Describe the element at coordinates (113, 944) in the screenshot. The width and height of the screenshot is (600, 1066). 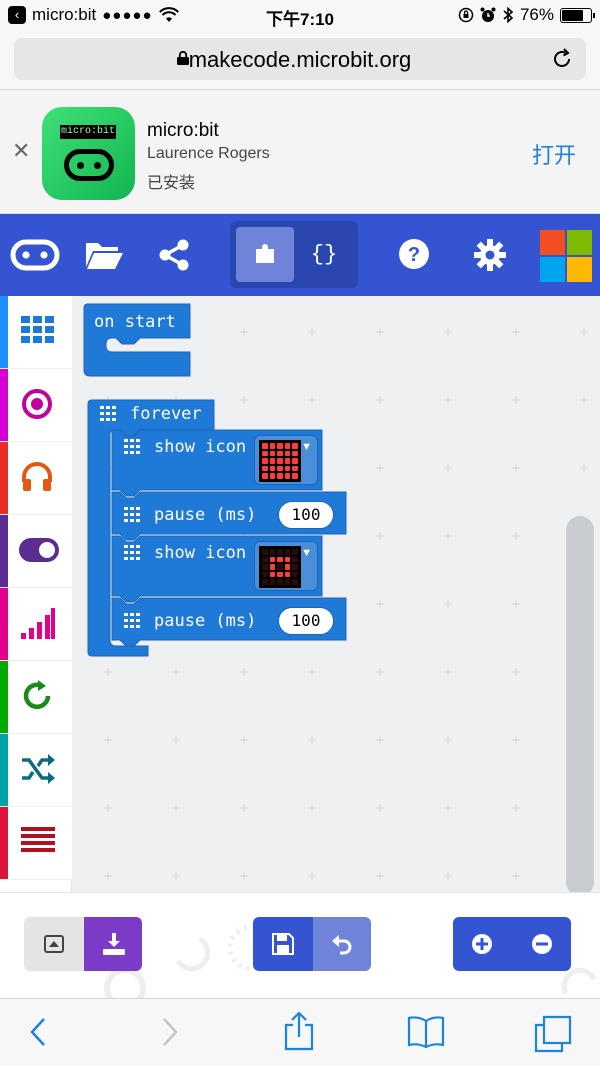
I see `download-button` at that location.